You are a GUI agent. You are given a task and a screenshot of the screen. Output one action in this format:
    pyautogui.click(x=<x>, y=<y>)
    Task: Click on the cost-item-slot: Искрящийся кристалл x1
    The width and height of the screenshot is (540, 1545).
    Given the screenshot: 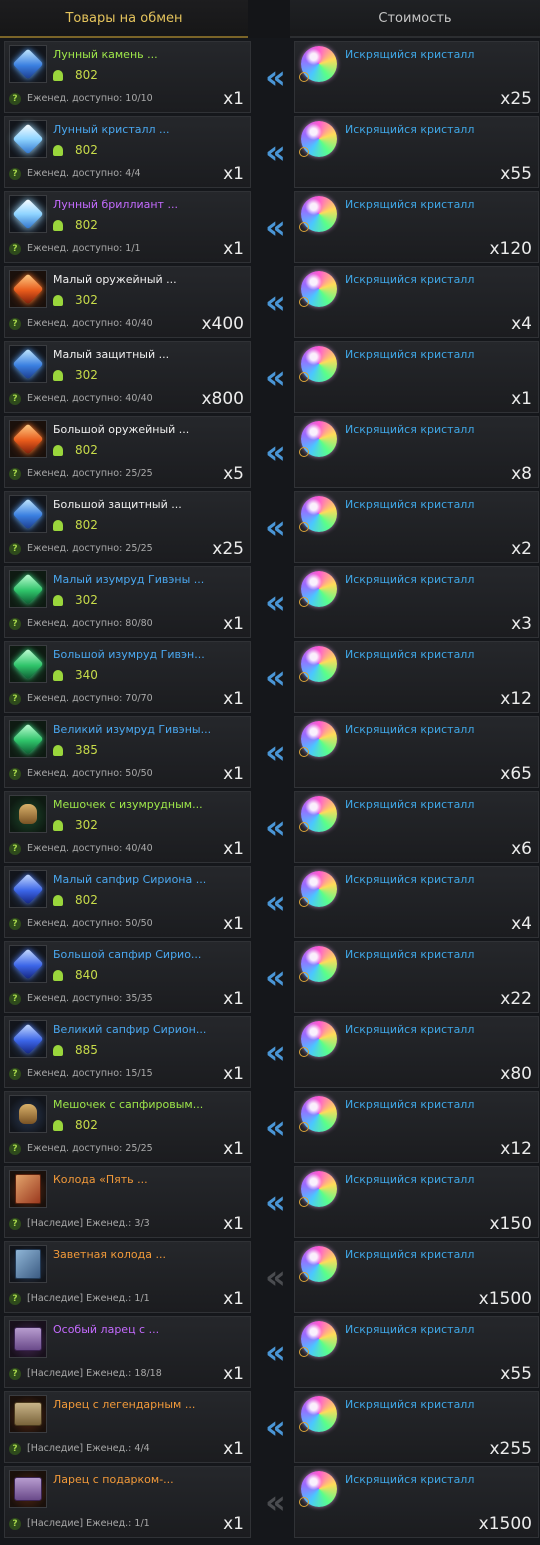 What is the action you would take?
    pyautogui.click(x=416, y=377)
    